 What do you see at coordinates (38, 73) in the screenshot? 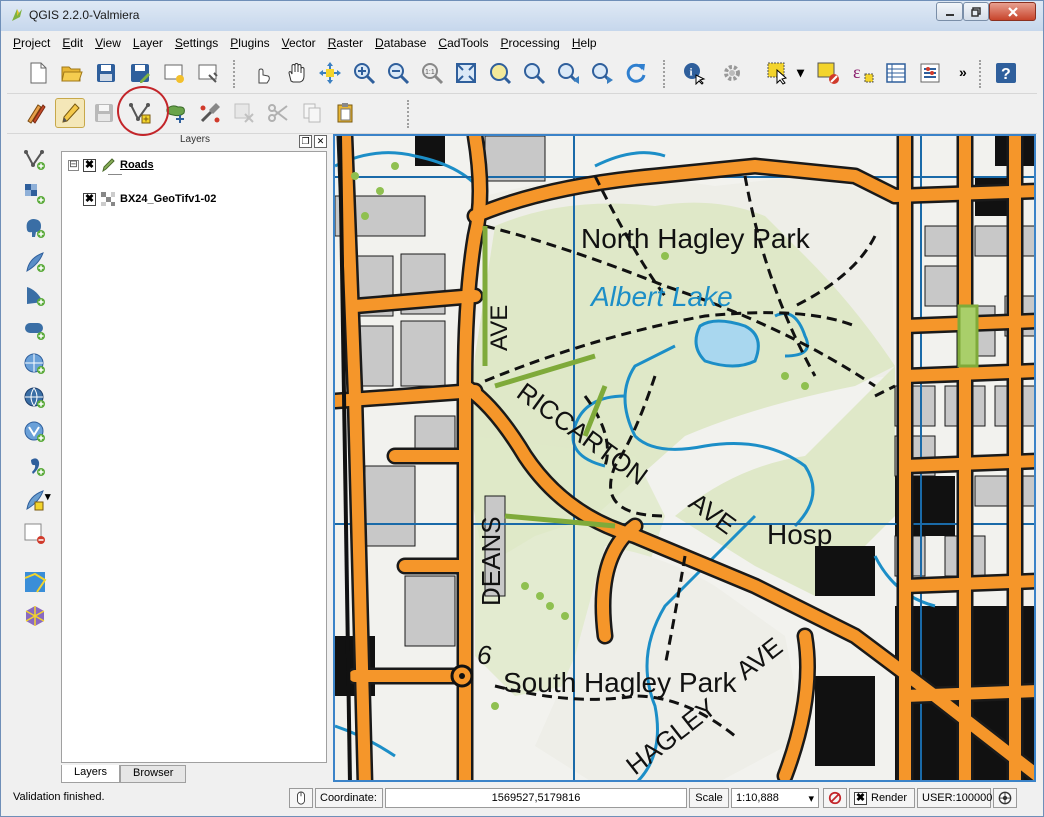
I see `new-project-button` at bounding box center [38, 73].